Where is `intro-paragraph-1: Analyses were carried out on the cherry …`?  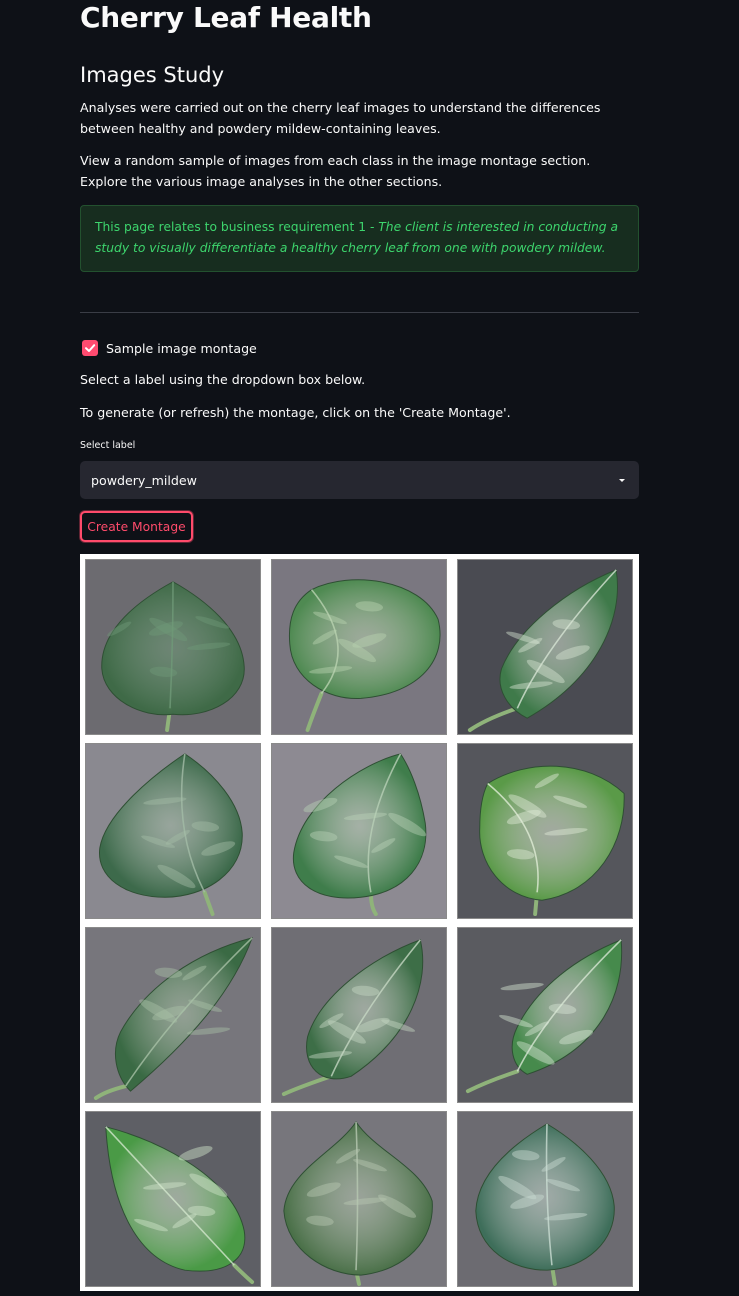
intro-paragraph-1: Analyses were carried out on the cherry … is located at coordinates (340, 118).